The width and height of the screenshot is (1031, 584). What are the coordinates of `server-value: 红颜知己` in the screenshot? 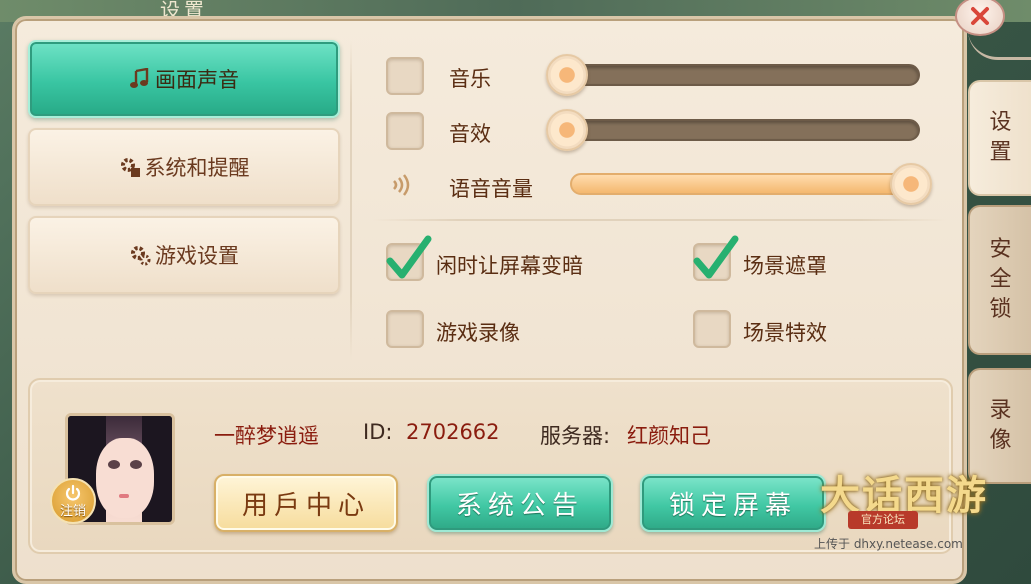 It's located at (669, 436).